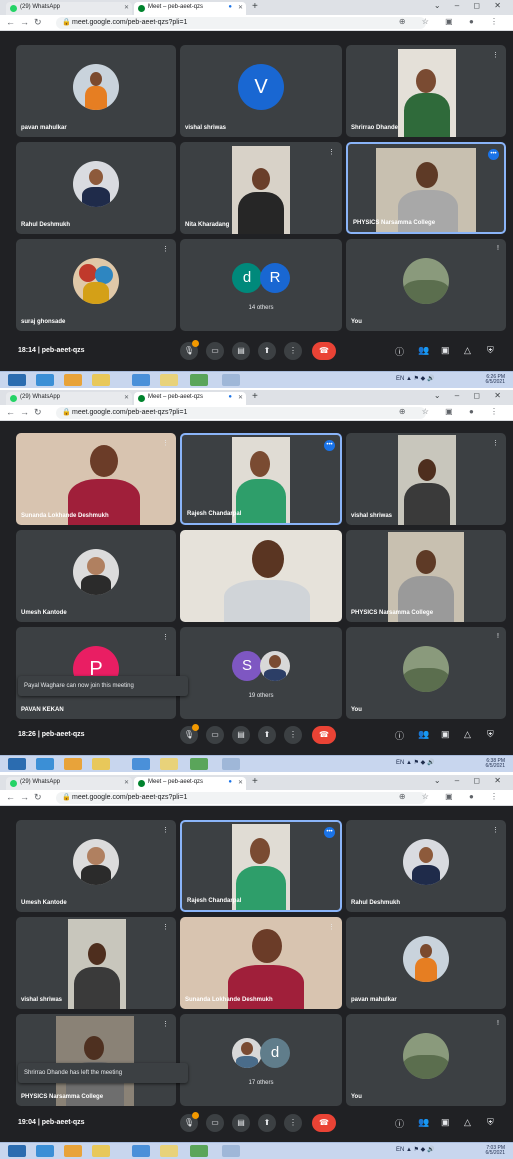  Describe the element at coordinates (261, 188) in the screenshot. I see `participant-tile: ⋮ Nita Kharadang` at that location.